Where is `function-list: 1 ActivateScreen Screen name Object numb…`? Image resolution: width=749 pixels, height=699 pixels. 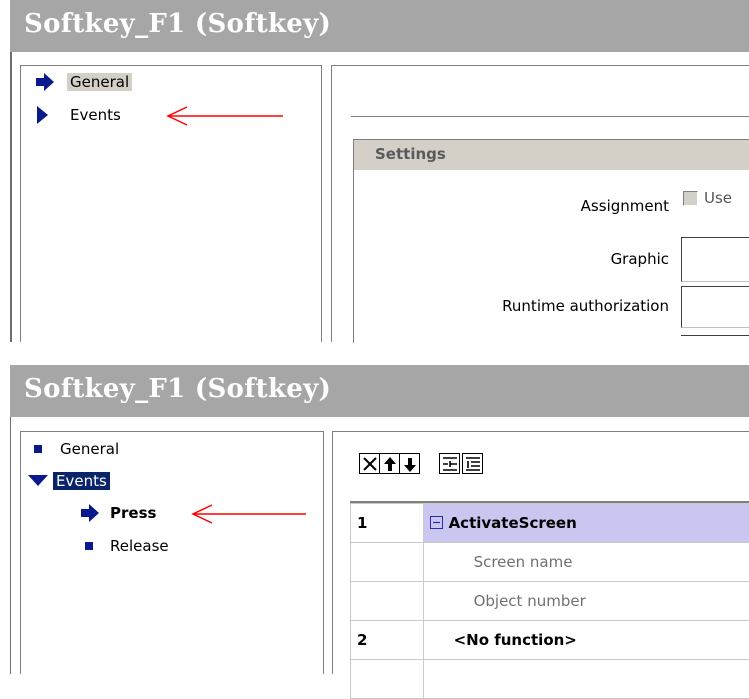 function-list: 1 ActivateScreen Screen name Object numb… is located at coordinates (549, 601).